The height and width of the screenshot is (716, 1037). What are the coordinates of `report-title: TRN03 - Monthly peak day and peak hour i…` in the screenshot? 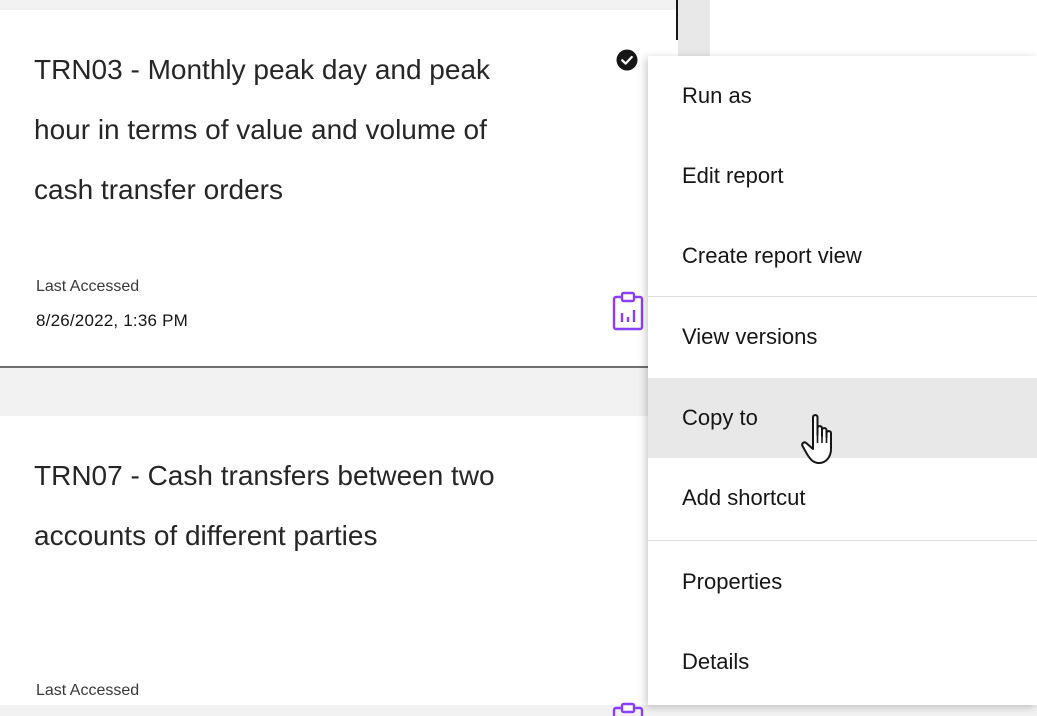 It's located at (284, 130).